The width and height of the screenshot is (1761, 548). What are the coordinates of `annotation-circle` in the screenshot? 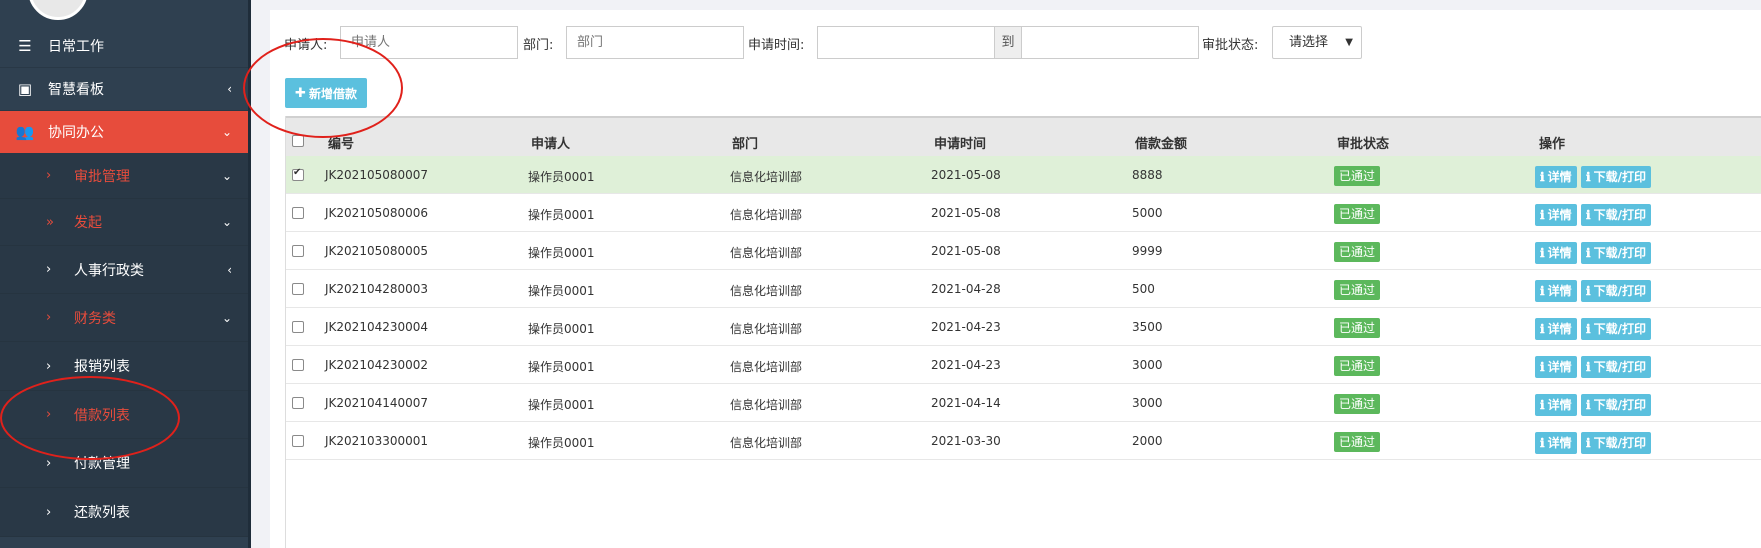 It's located at (323, 88).